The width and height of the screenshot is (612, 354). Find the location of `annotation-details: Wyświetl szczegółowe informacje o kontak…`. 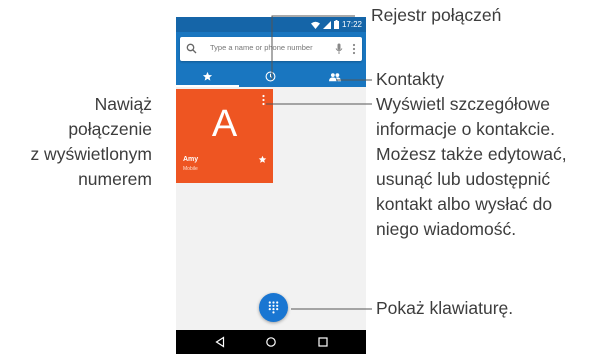

annotation-details: Wyświetl szczegółowe informacje o kontak… is located at coordinates (471, 167).